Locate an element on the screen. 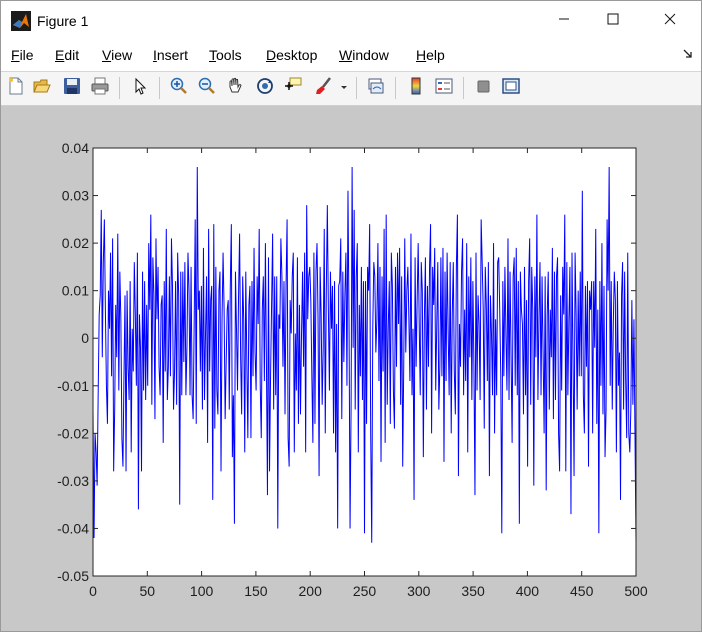  insert-legend-button is located at coordinates (444, 88).